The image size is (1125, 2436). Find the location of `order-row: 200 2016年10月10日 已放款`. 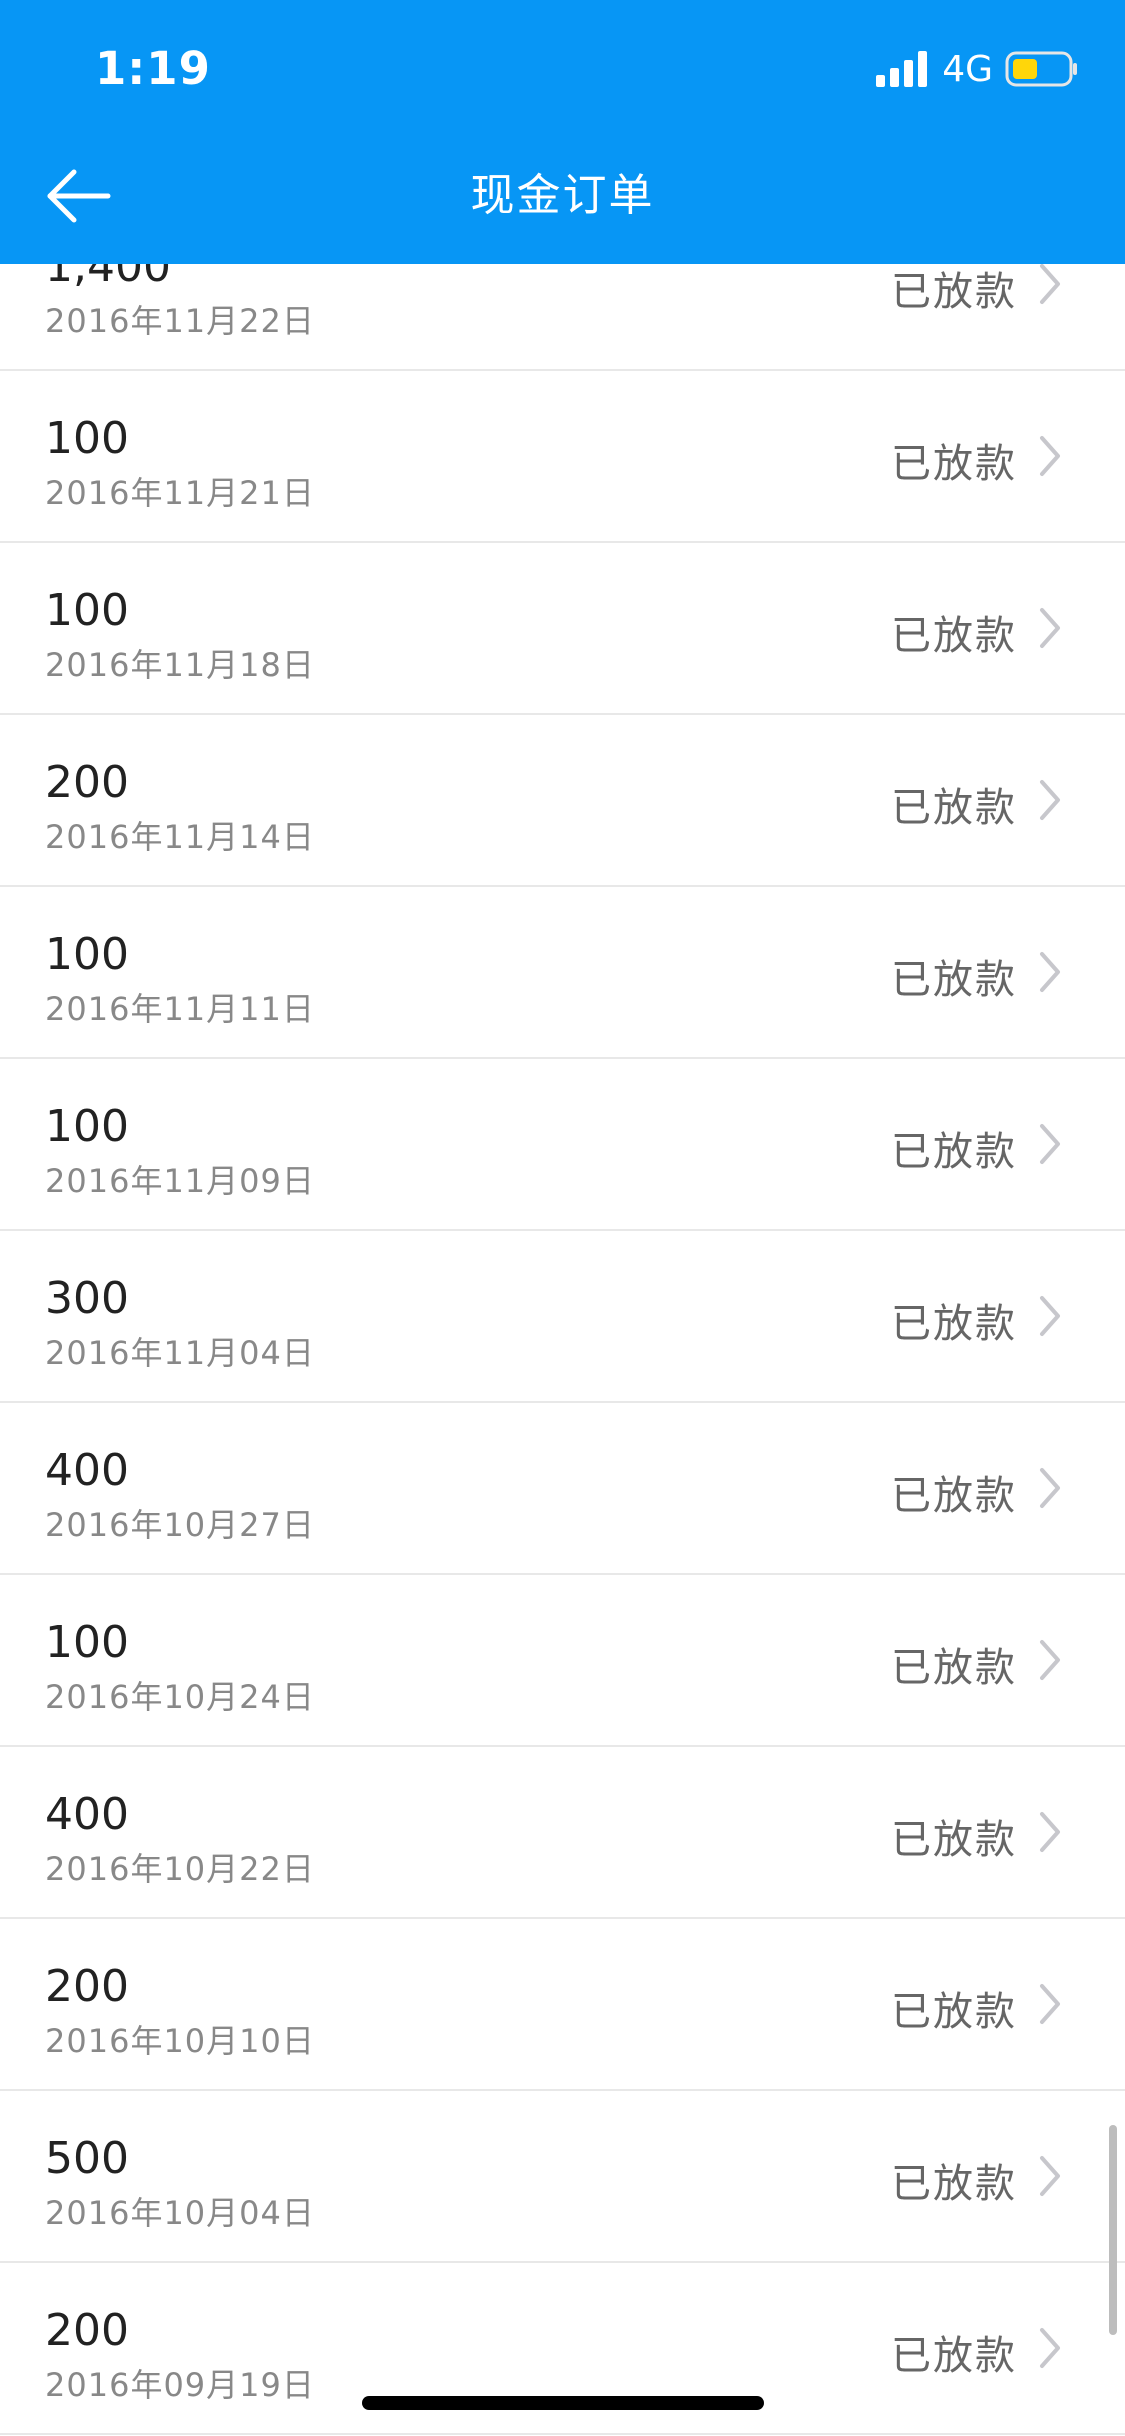

order-row: 200 2016年10月10日 已放款 is located at coordinates (562, 2005).